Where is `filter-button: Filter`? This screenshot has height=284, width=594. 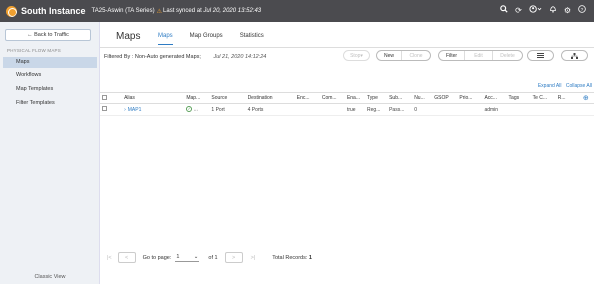
filter-button: Filter is located at coordinates (452, 55).